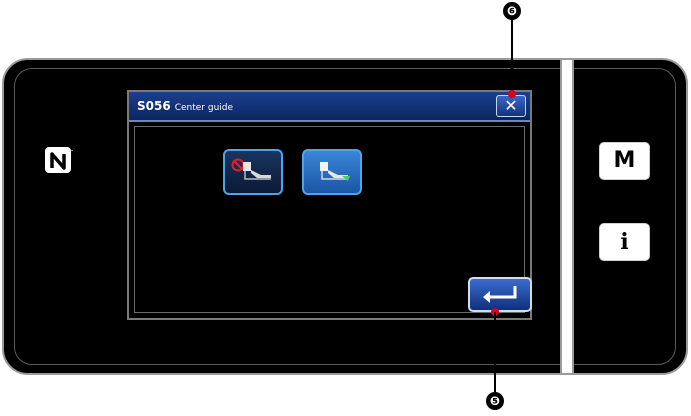 The width and height of the screenshot is (691, 416). I want to click on presser-foot-no-guide-icon, so click(251, 169).